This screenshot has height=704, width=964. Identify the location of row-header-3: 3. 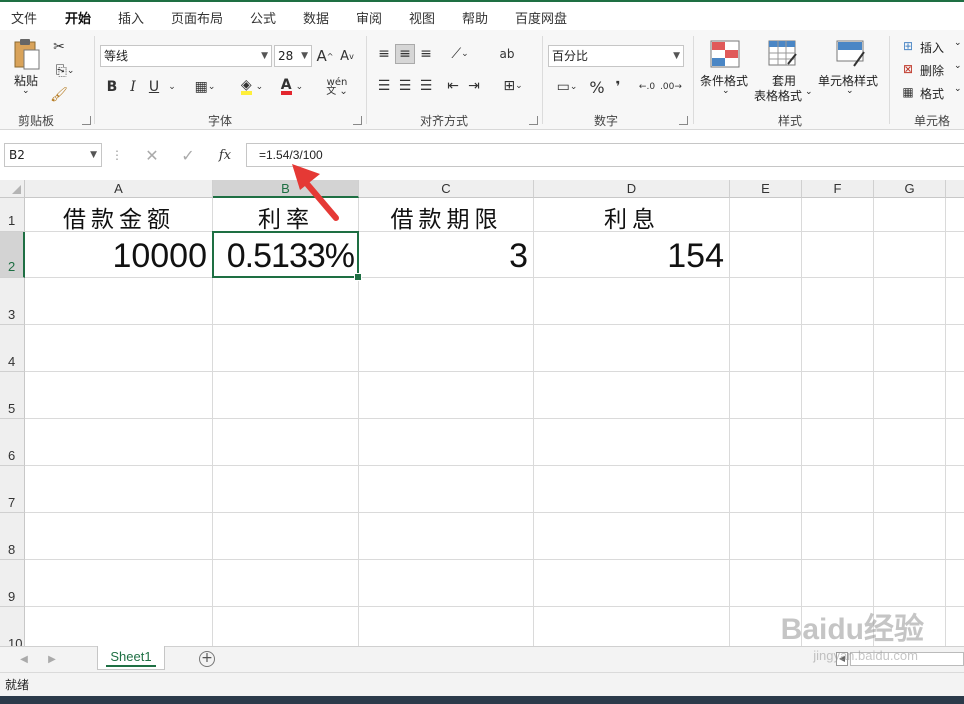
(12, 301).